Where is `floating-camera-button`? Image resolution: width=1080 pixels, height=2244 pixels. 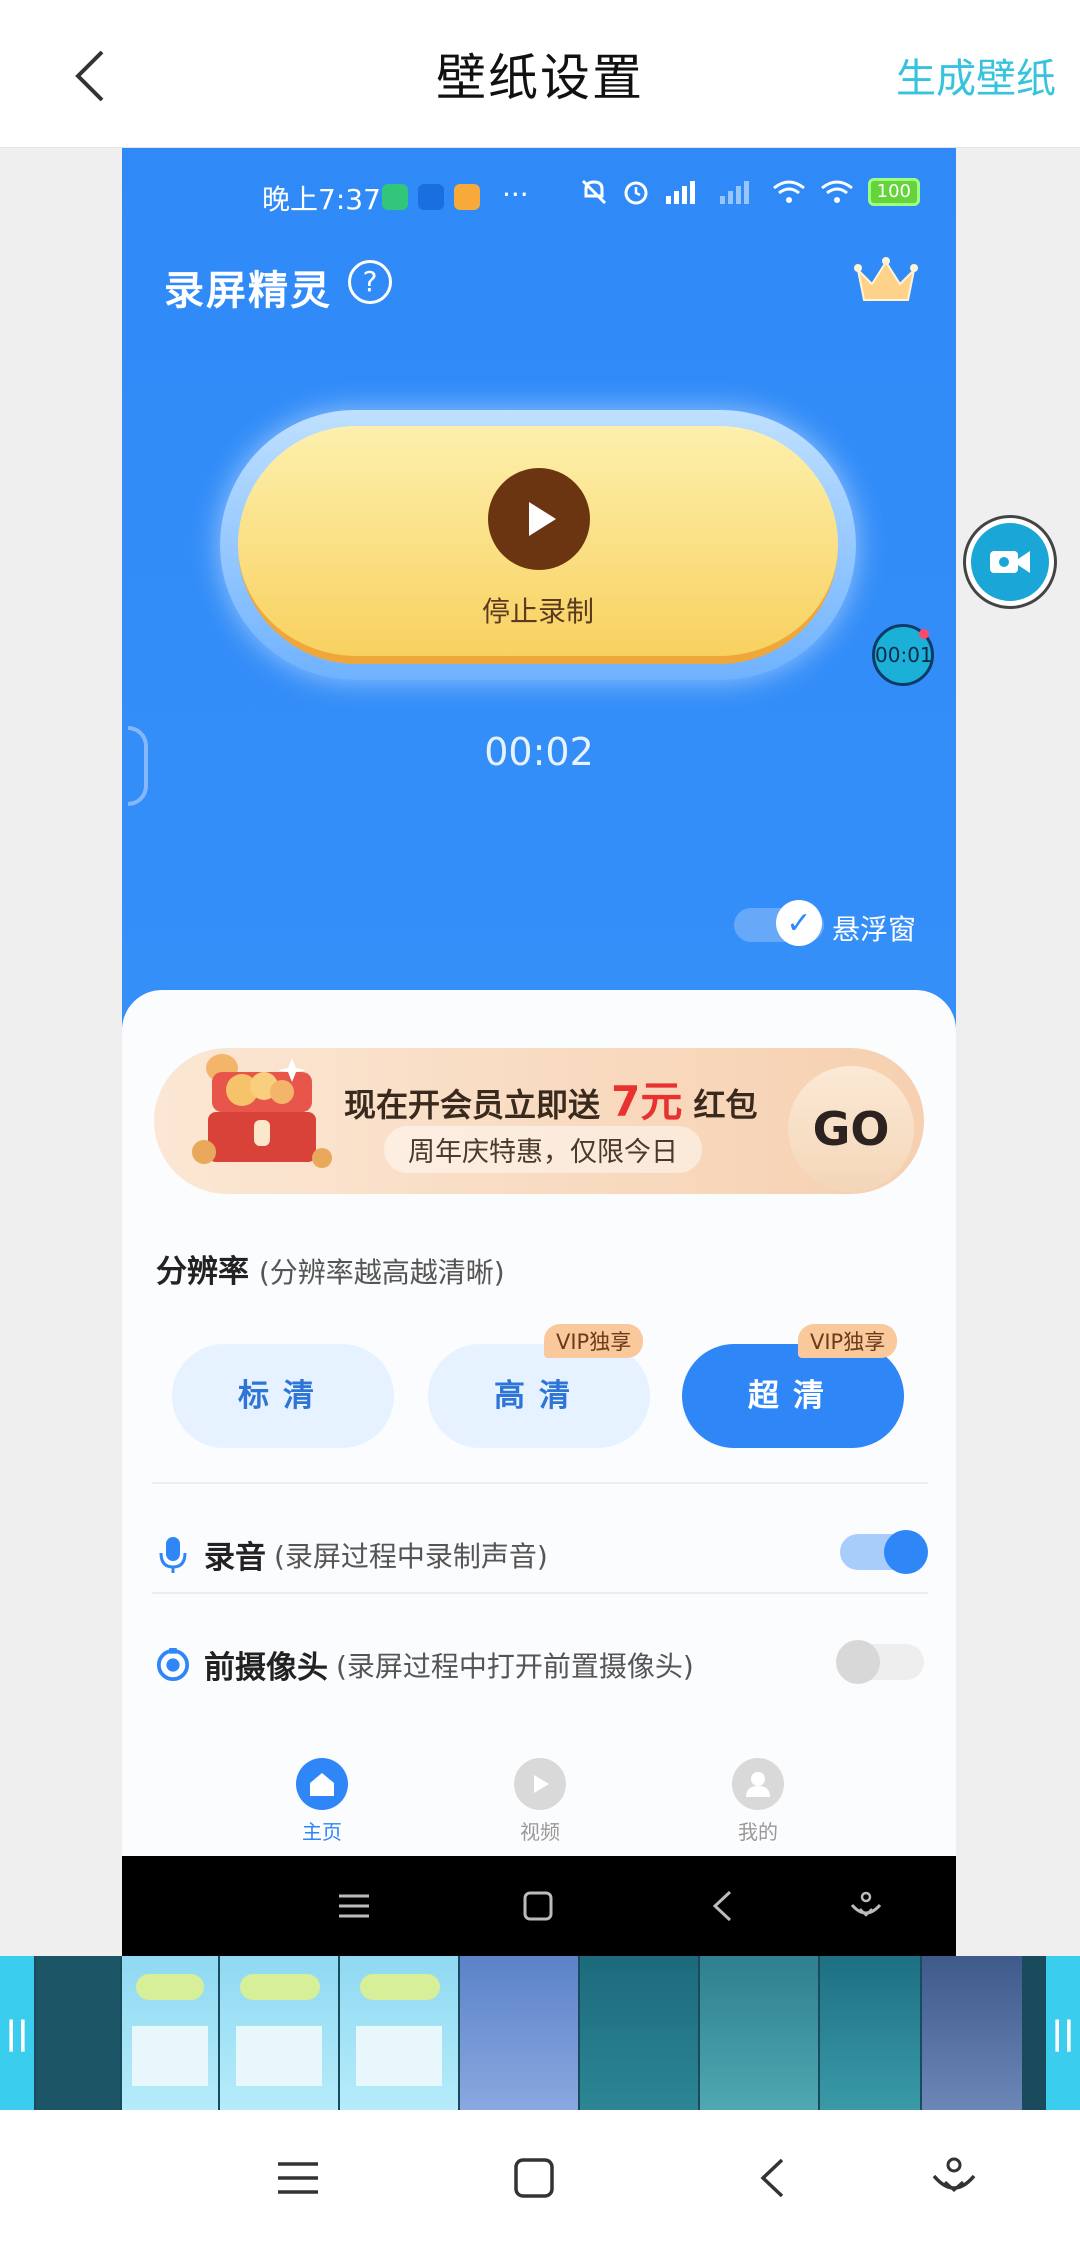 floating-camera-button is located at coordinates (1010, 562).